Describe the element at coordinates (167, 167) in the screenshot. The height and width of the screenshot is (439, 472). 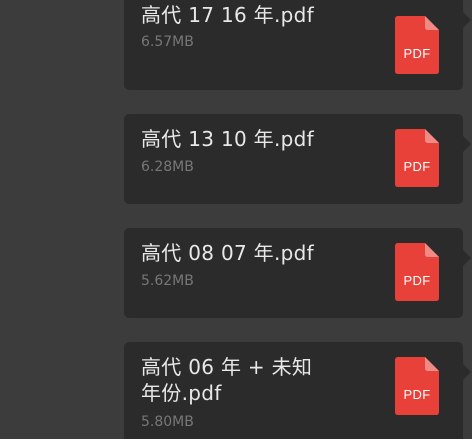
I see `file-size: 6.28MB` at that location.